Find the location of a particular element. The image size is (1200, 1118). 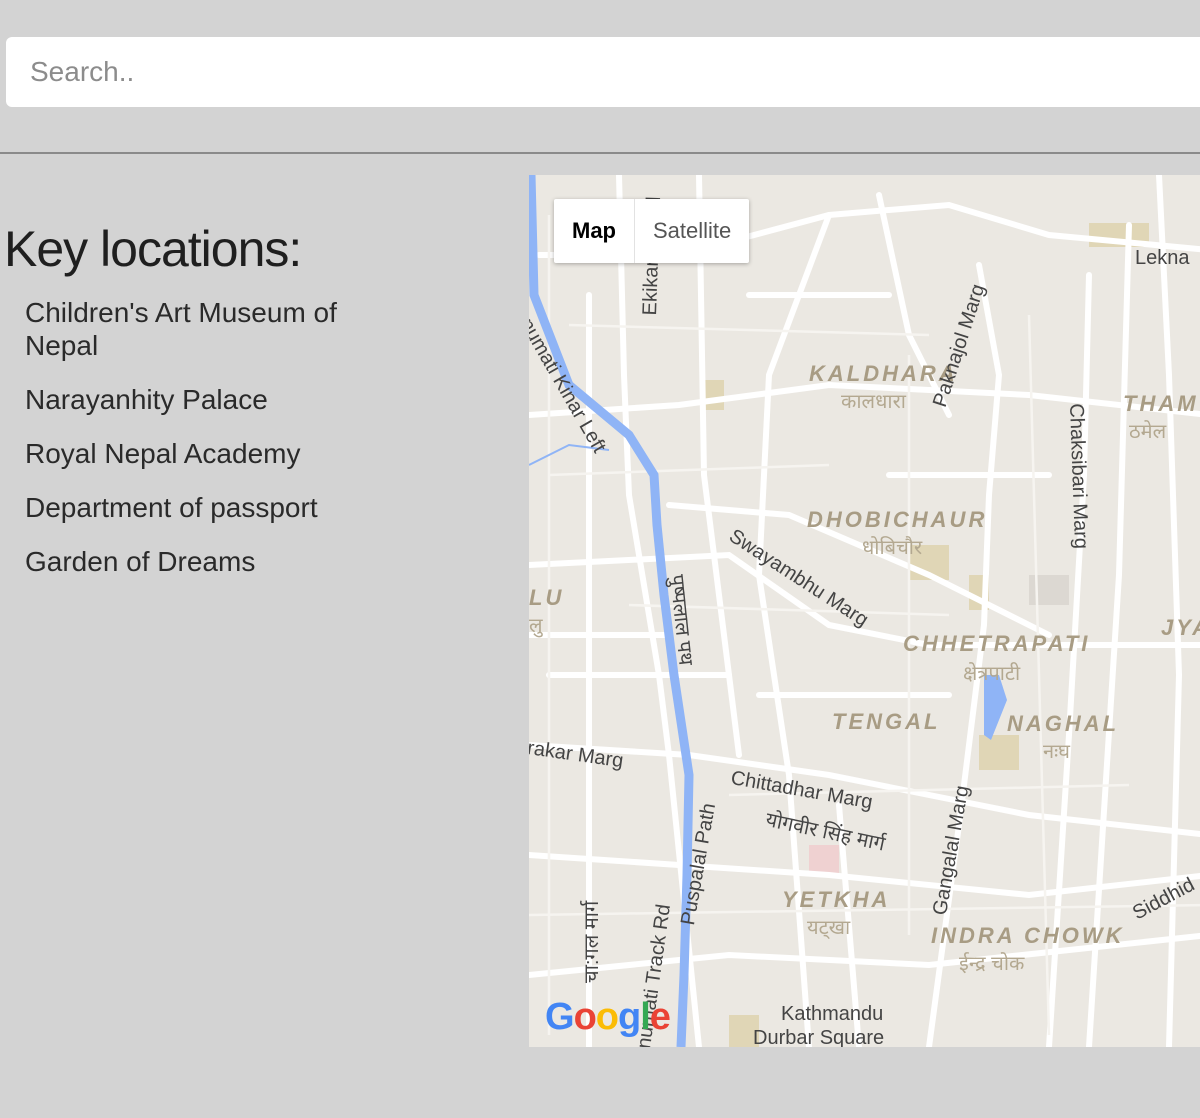

location-item: Royal Nepal Academy is located at coordinates (215, 453).